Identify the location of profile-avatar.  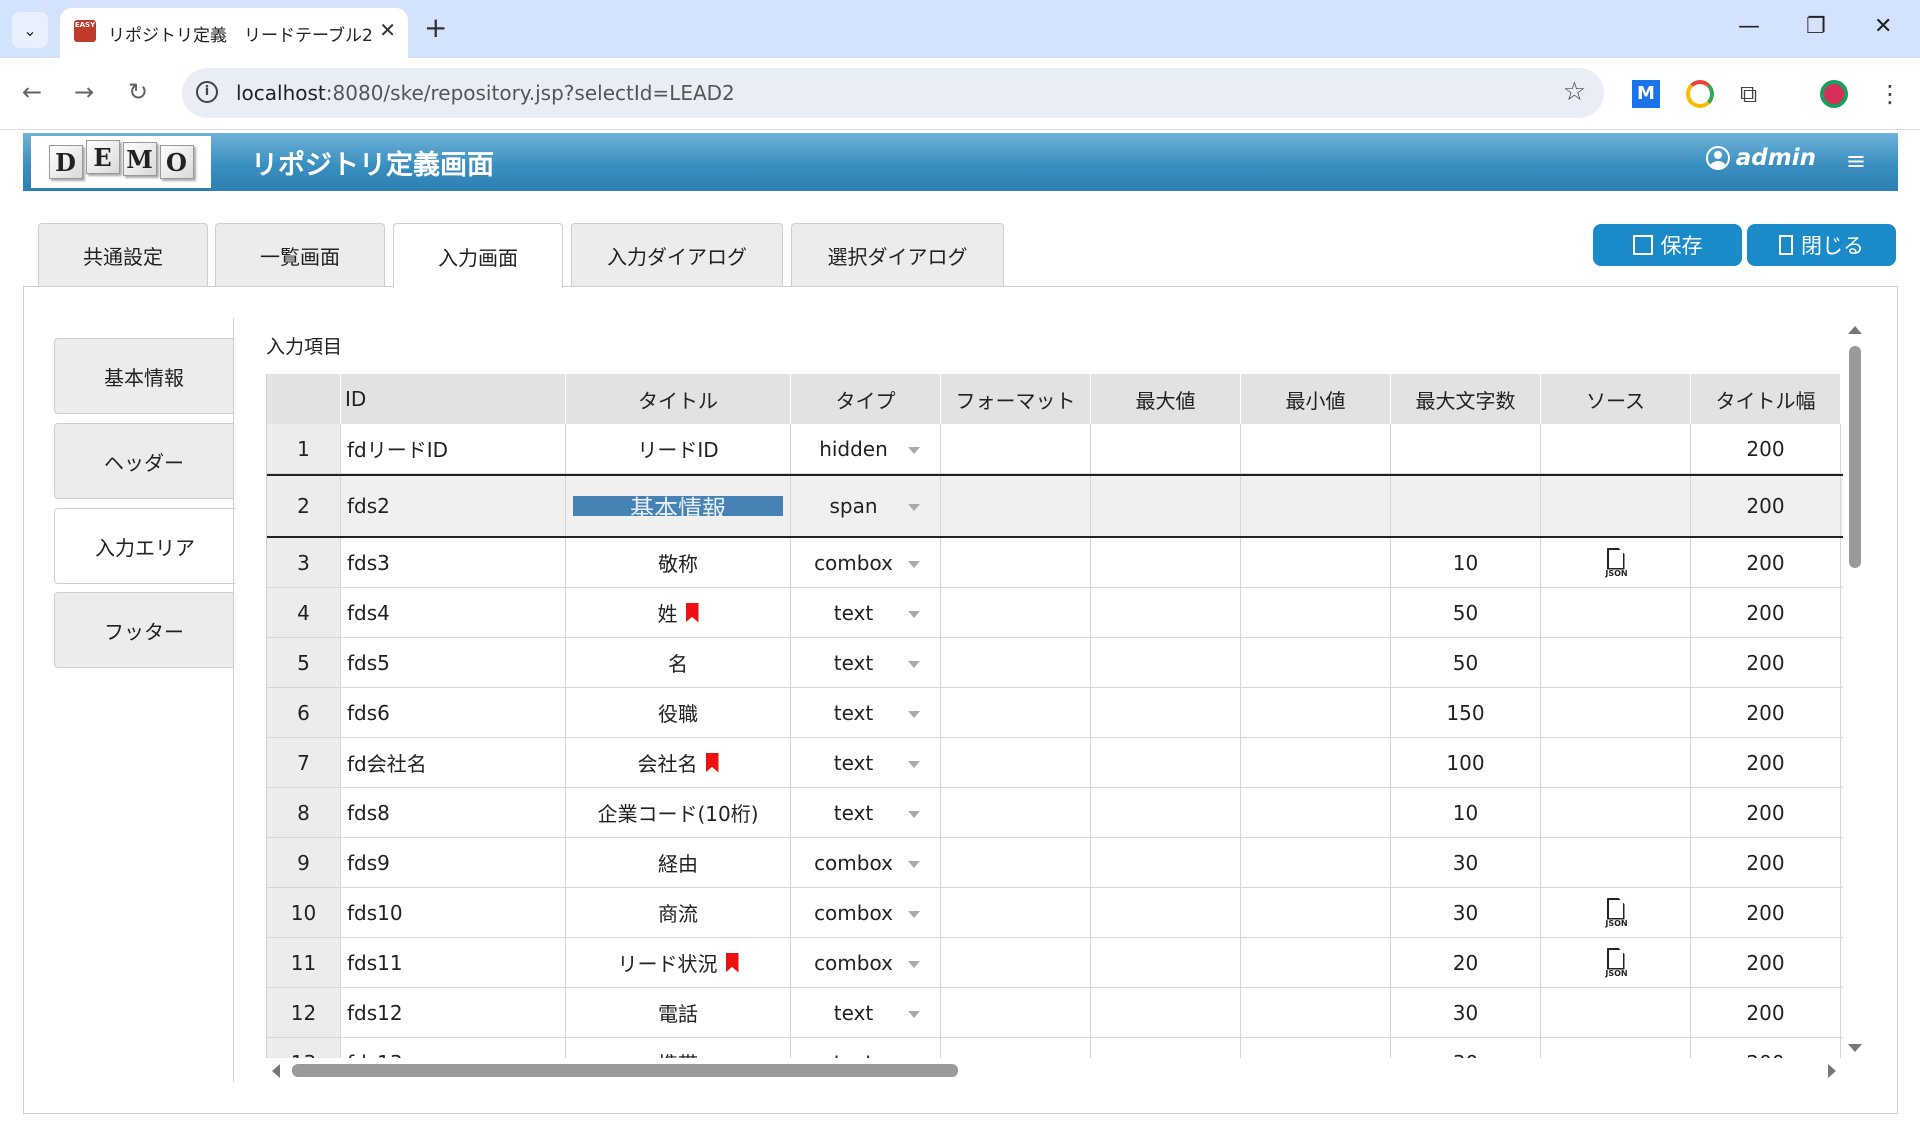
(1834, 94).